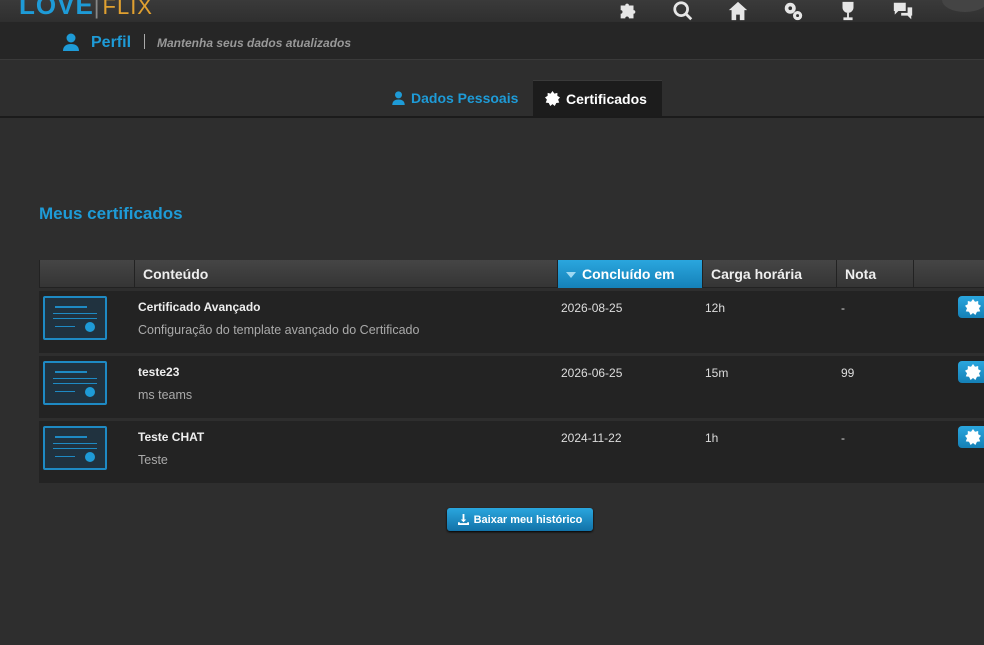 The height and width of the screenshot is (645, 984). I want to click on avatar, so click(963, 6).